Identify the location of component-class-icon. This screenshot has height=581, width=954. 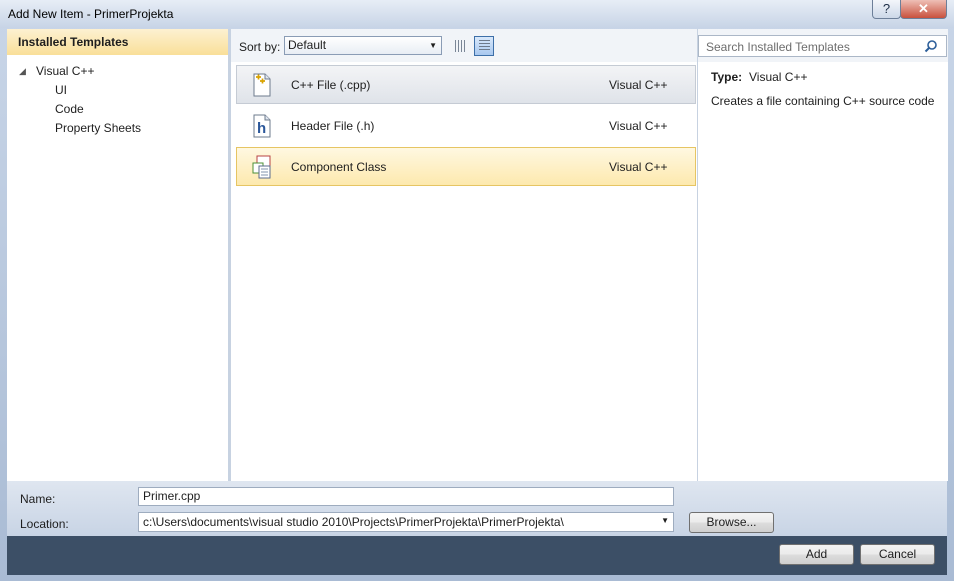
(261, 167).